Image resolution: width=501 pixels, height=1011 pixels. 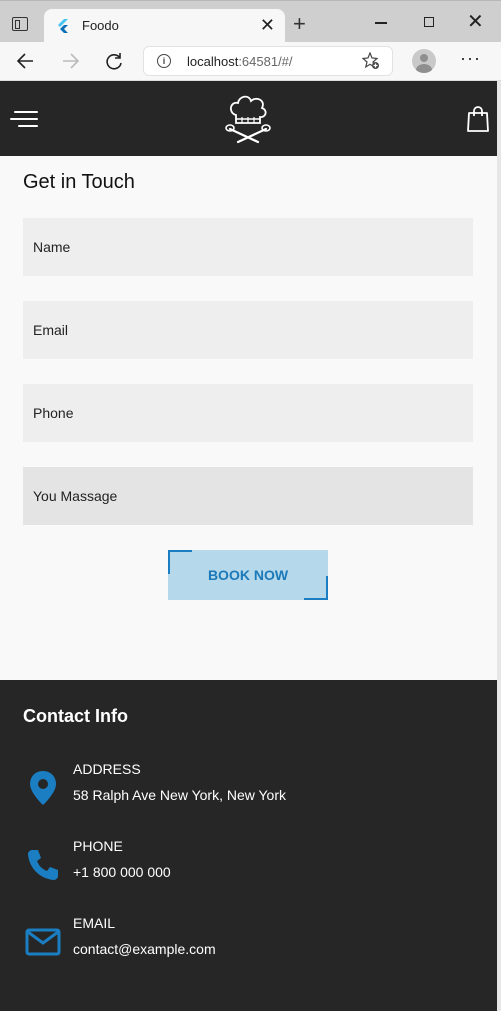 What do you see at coordinates (63, 26) in the screenshot?
I see `flutter-favicon-icon` at bounding box center [63, 26].